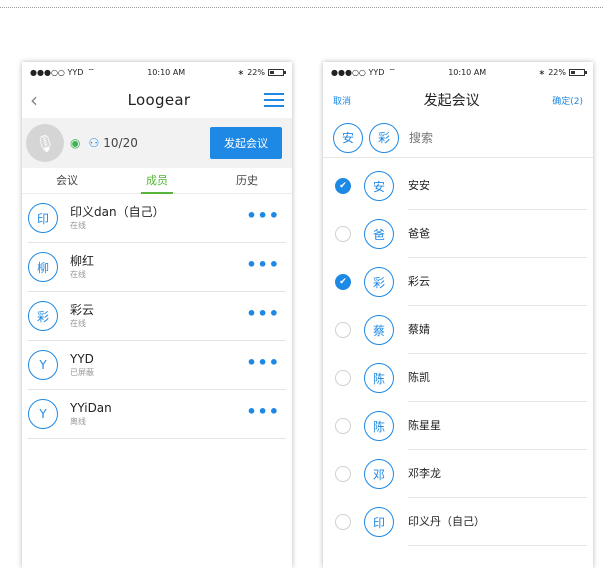  I want to click on nav-bar: ‹ Loogear, so click(157, 100).